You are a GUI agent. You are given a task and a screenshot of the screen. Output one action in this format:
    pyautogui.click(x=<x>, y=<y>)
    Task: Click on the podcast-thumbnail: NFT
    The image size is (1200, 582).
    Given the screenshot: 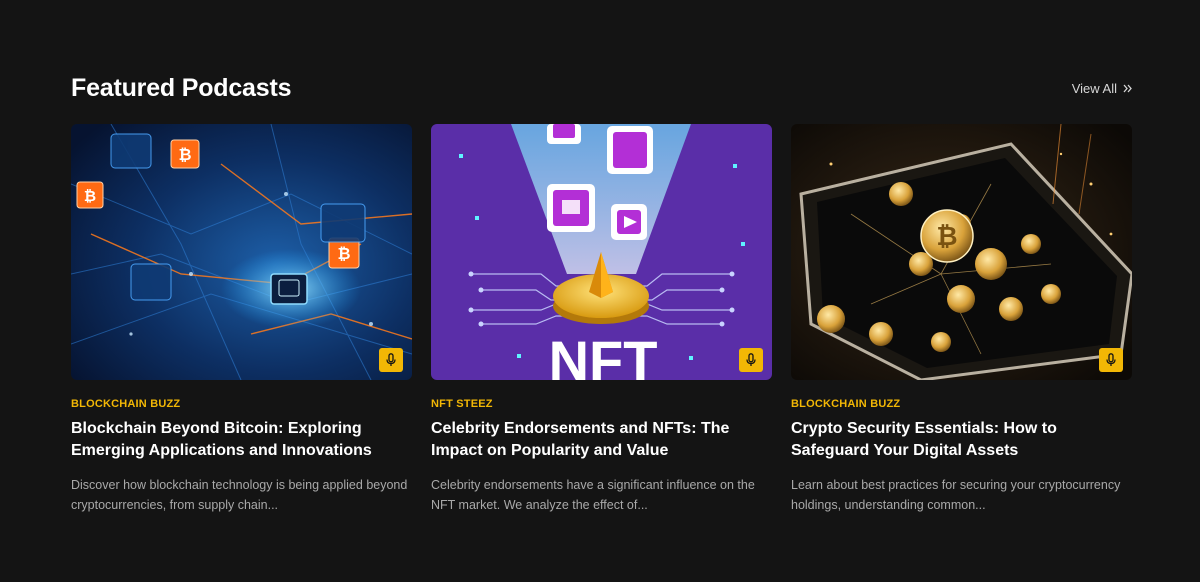 What is the action you would take?
    pyautogui.click(x=601, y=252)
    